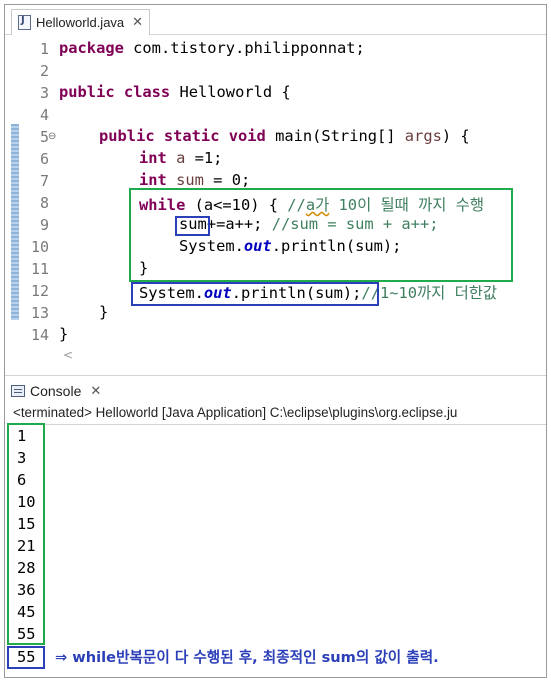  Describe the element at coordinates (39, 313) in the screenshot. I see `line-number: 13` at that location.